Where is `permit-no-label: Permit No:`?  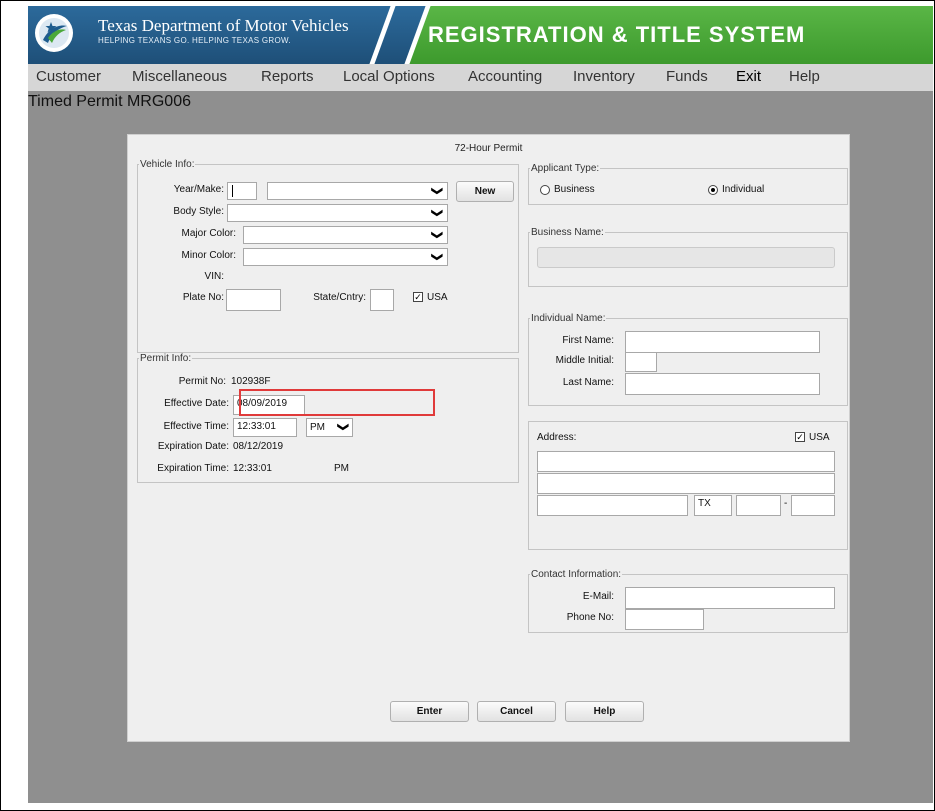
permit-no-label: Permit No: is located at coordinates (202, 381).